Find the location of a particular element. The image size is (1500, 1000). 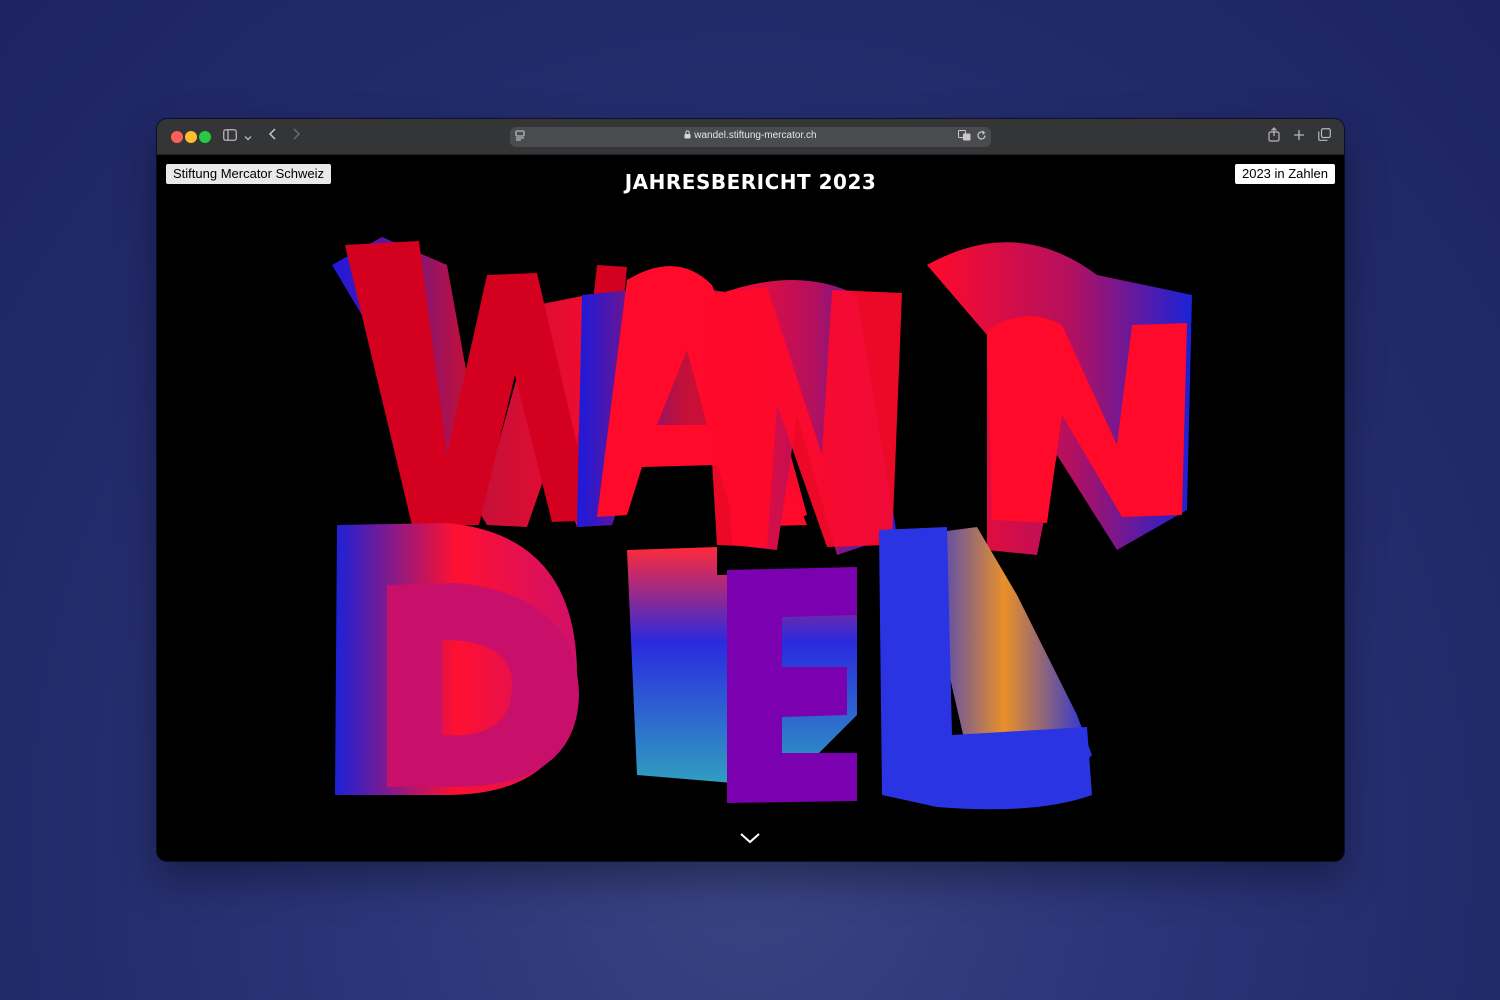

address-bar: wandel.stiftung-mercator.ch is located at coordinates (750, 137).